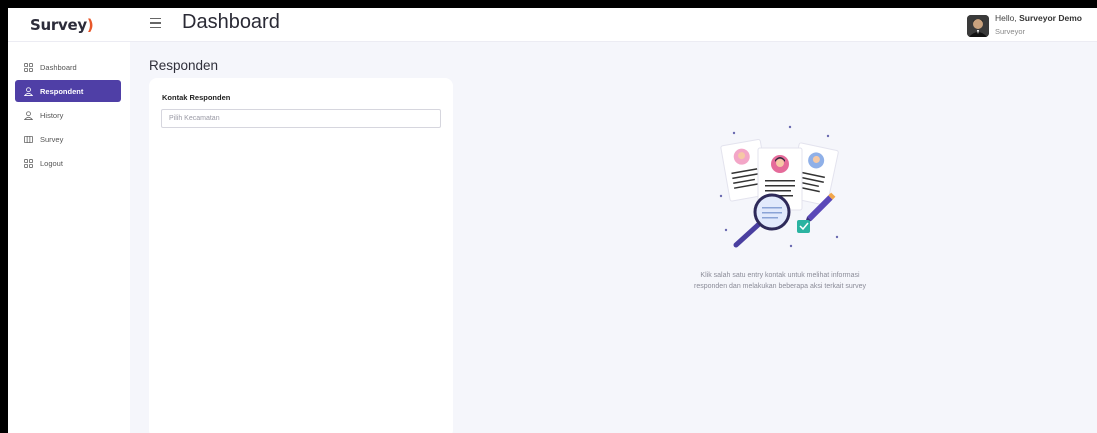 The height and width of the screenshot is (433, 1097). I want to click on sidebar-item-label: Logout, so click(51, 163).